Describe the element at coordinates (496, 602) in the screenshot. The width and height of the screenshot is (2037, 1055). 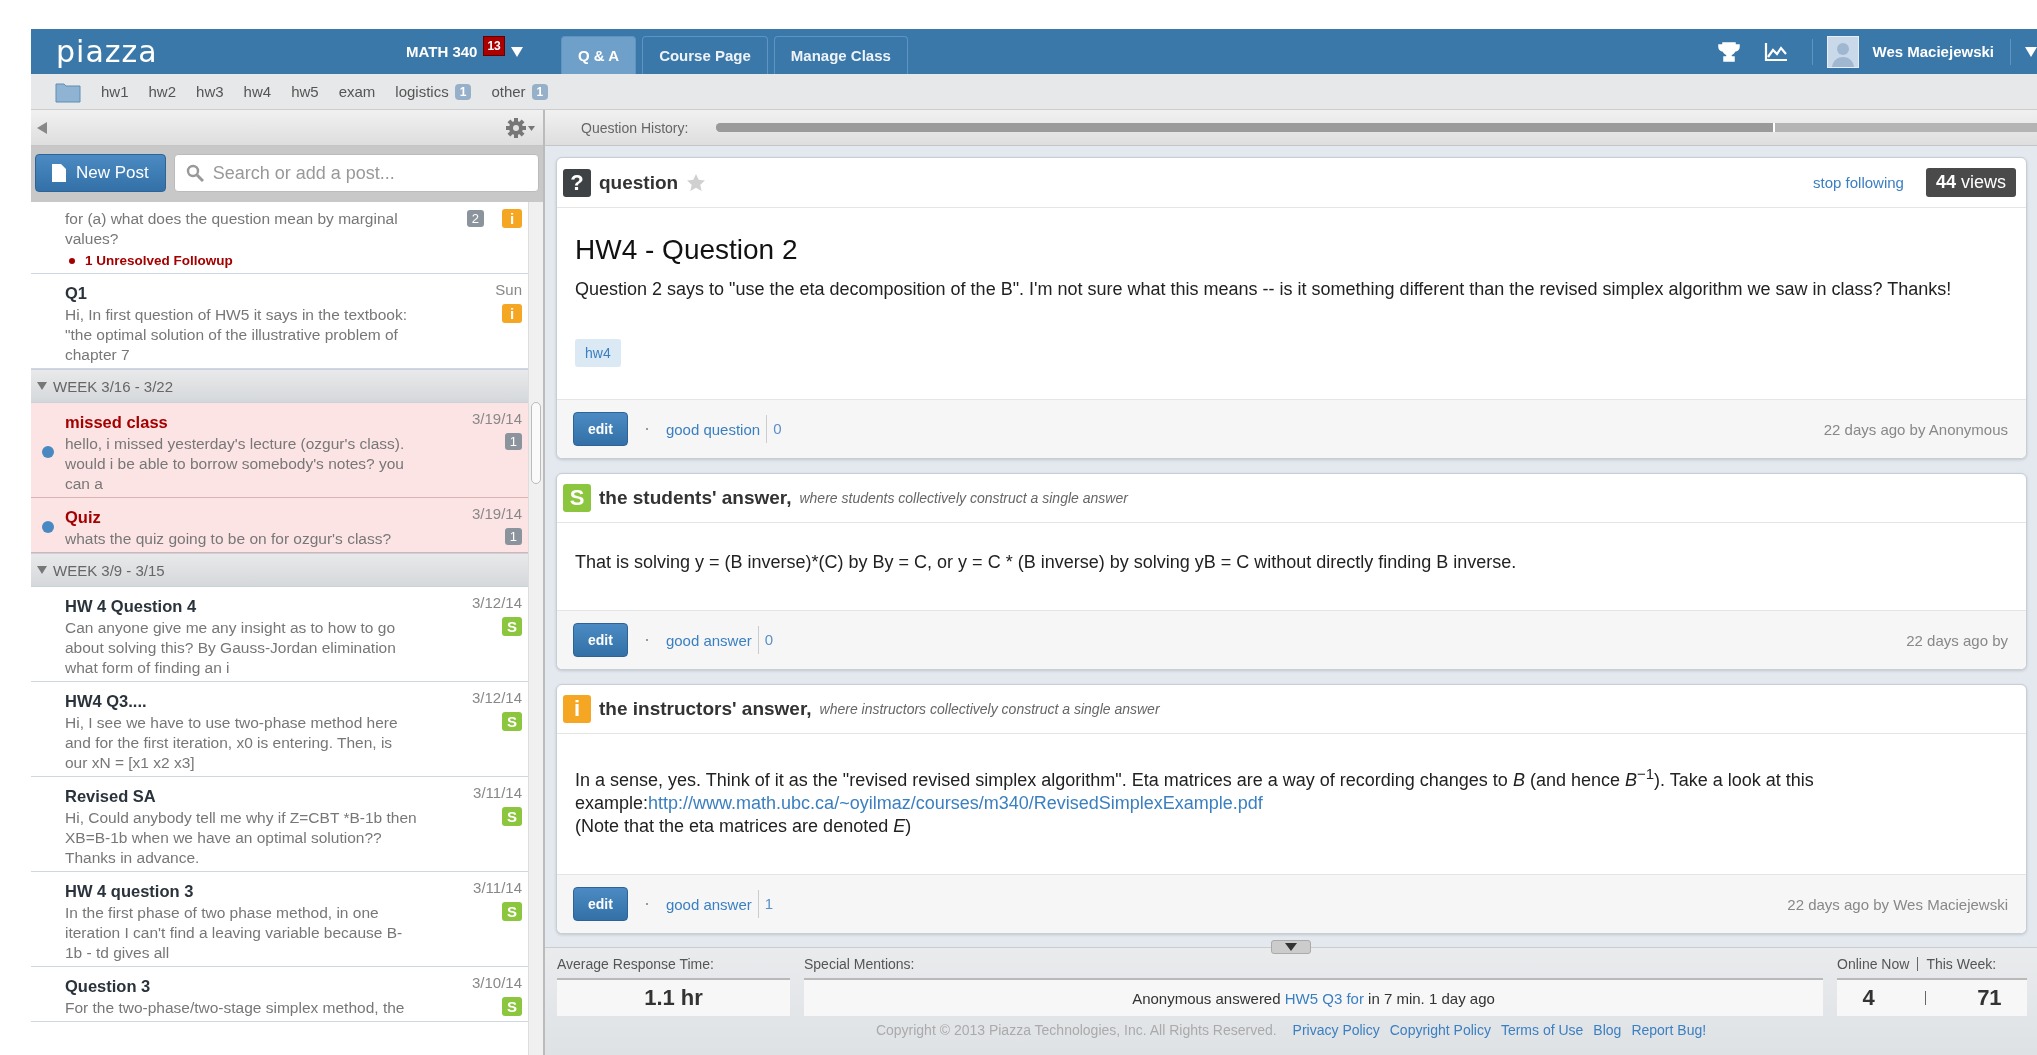
I see `post-date: 3/12/14` at that location.